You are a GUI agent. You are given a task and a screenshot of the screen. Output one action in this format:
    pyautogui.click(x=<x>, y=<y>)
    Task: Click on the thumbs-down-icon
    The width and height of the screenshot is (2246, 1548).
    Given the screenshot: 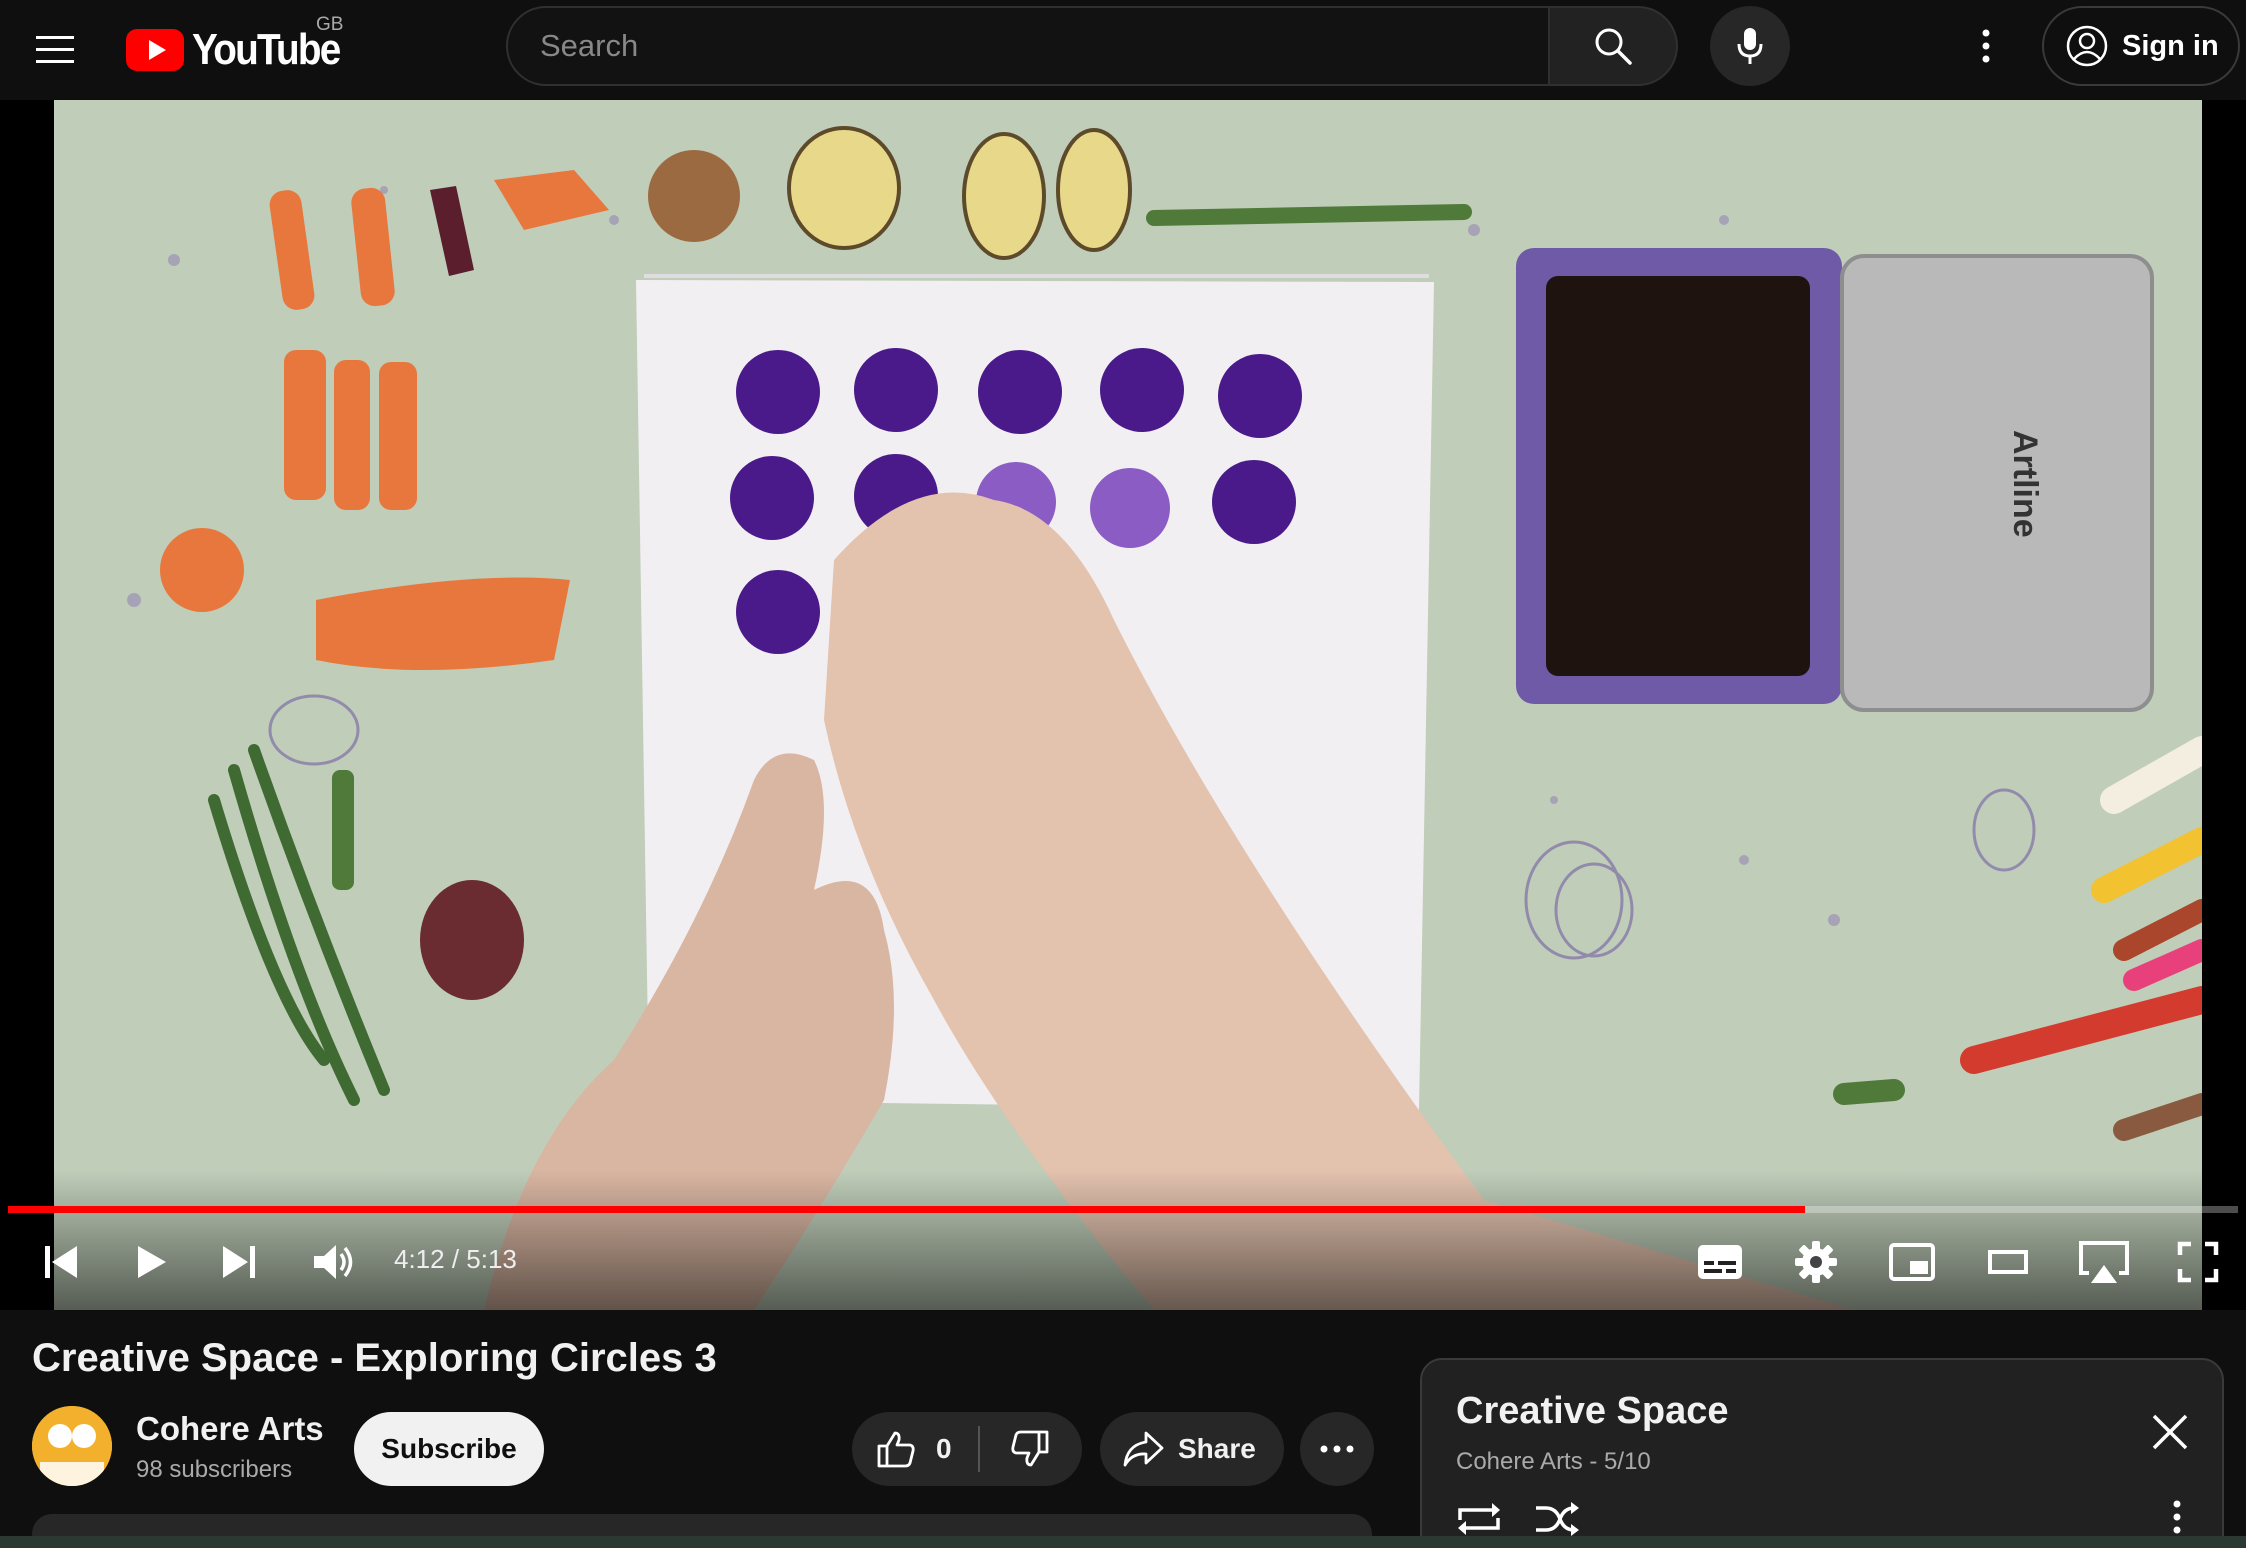 What is the action you would take?
    pyautogui.click(x=1030, y=1448)
    